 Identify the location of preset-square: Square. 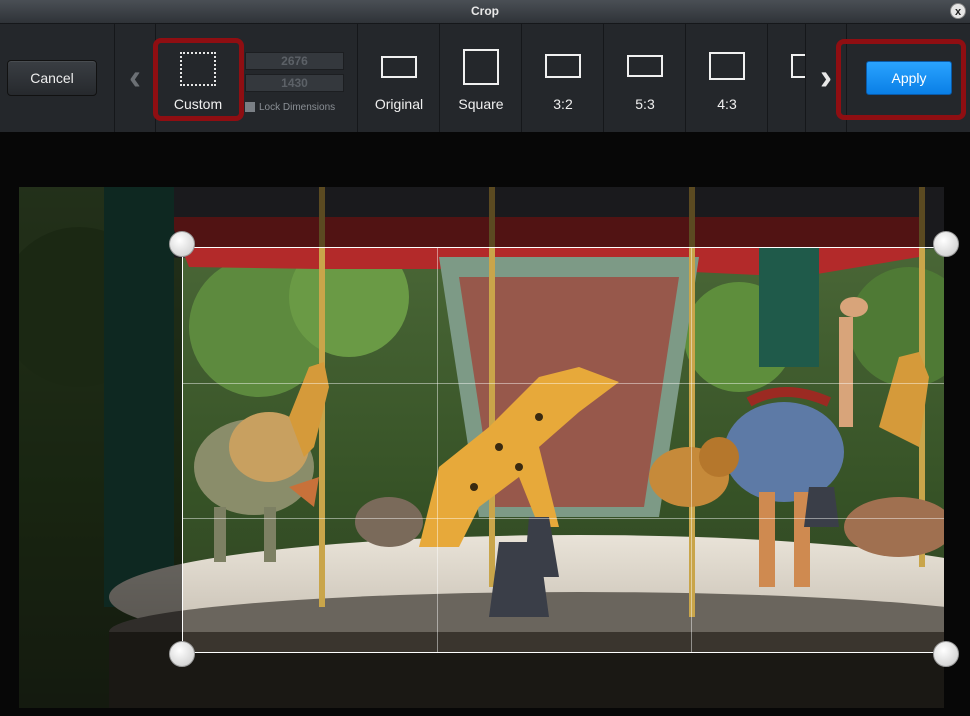
(481, 78).